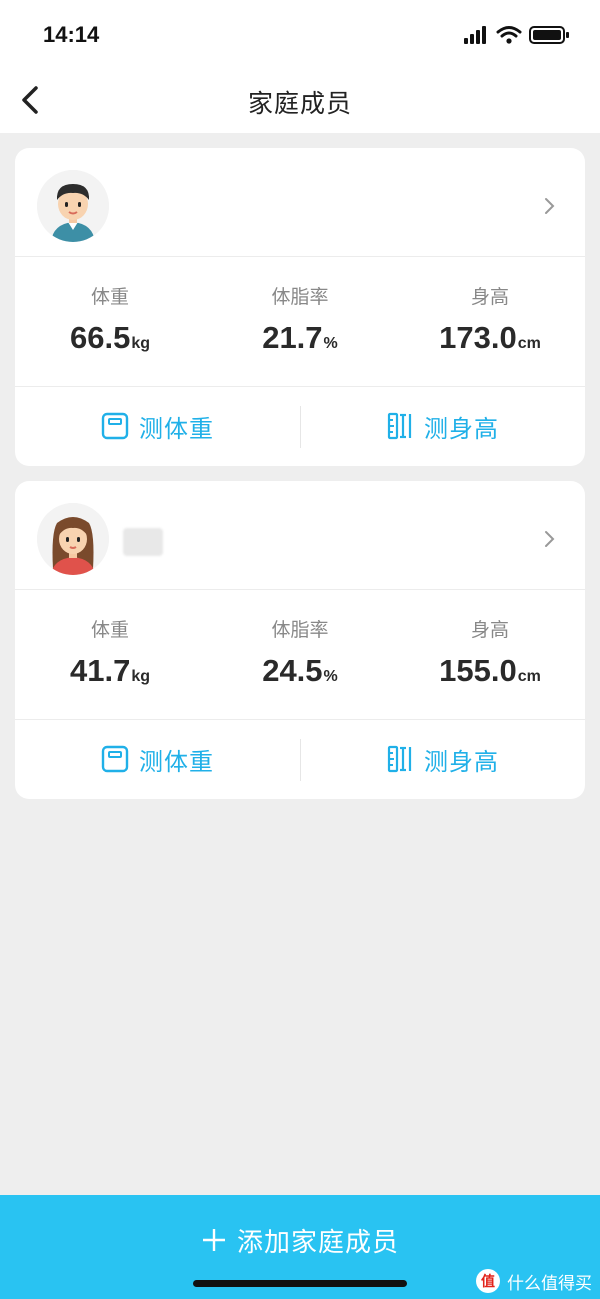 This screenshot has height=1299, width=600. I want to click on member-name-redacted, so click(143, 542).